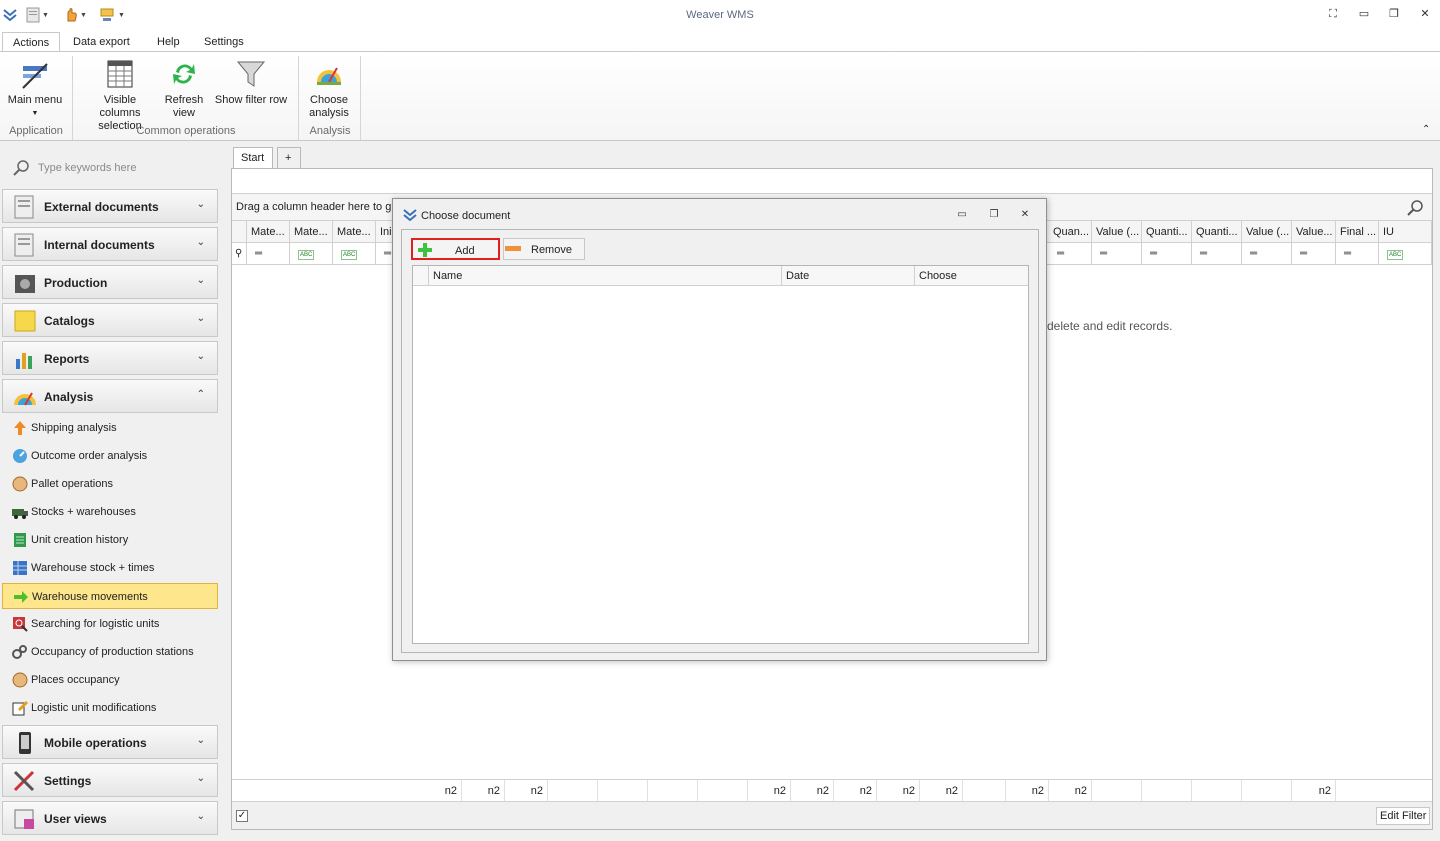 The image size is (1440, 841). Describe the element at coordinates (67, 359) in the screenshot. I see `nav-group-label: Reports` at that location.